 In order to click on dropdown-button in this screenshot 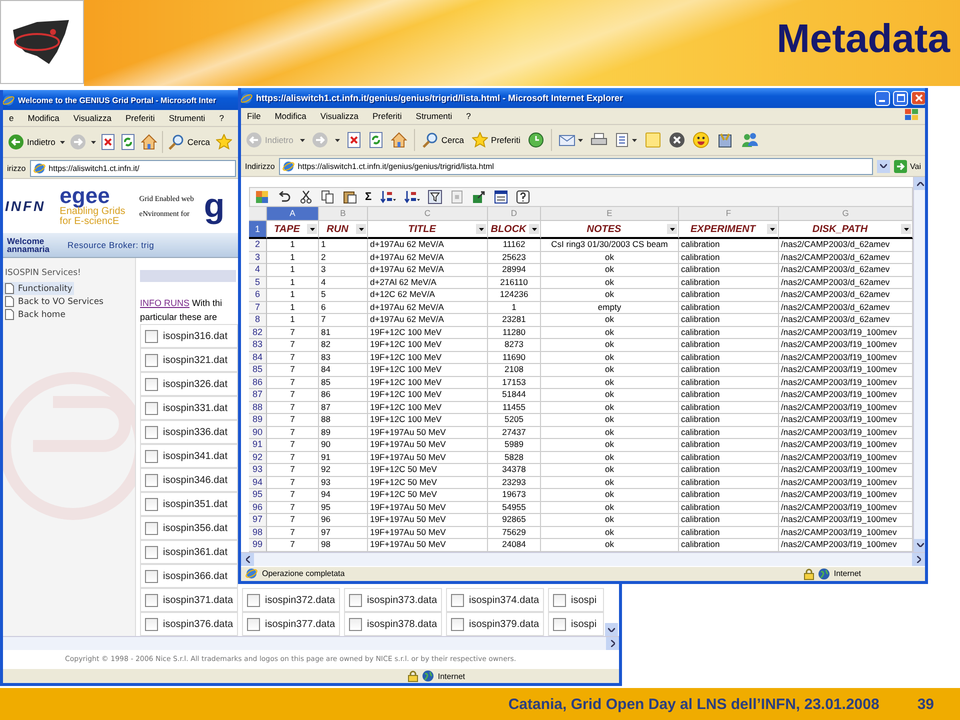, I will do `click(883, 166)`.